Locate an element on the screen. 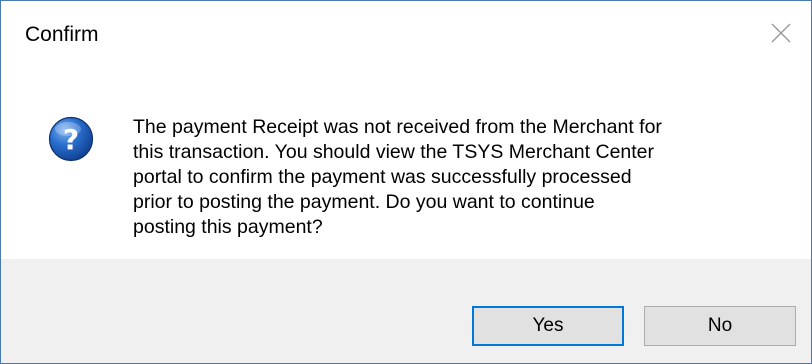 Image resolution: width=812 pixels, height=364 pixels. close-icon is located at coordinates (781, 33).